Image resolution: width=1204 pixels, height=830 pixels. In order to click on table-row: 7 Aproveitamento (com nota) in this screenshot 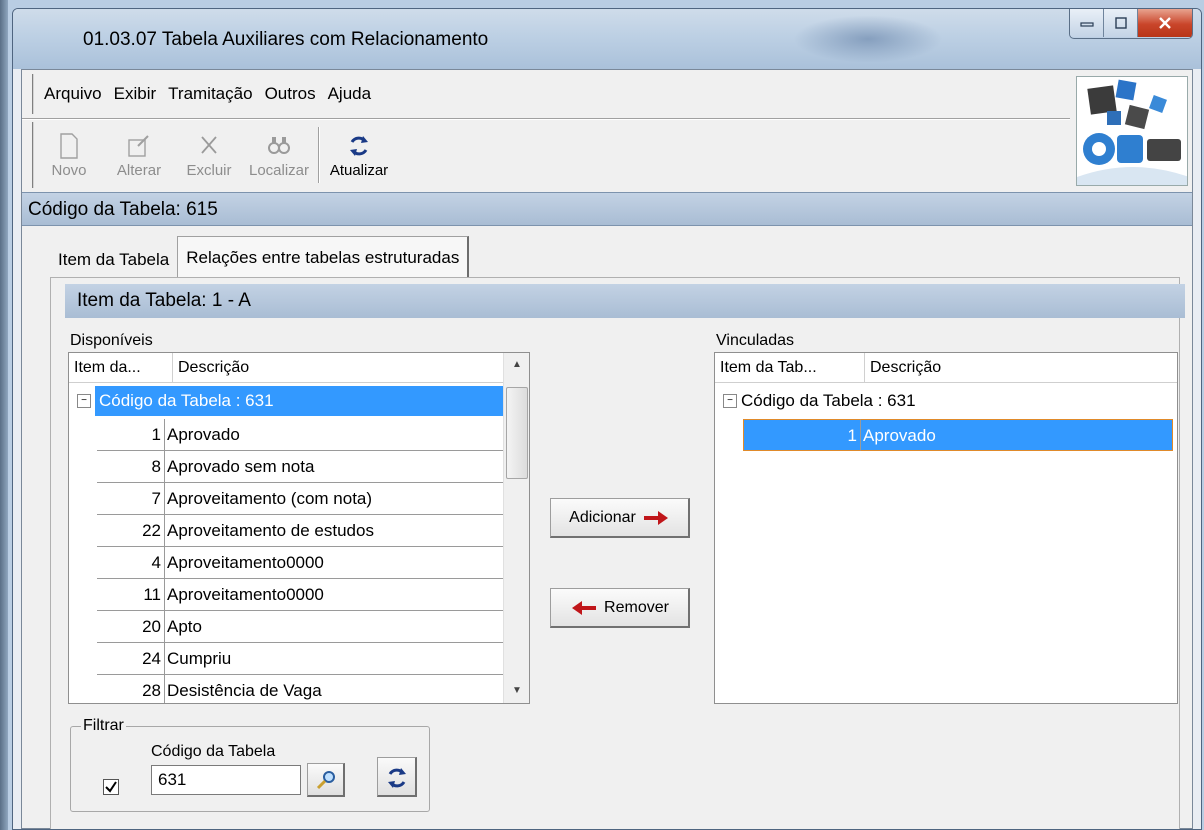, I will do `click(301, 499)`.